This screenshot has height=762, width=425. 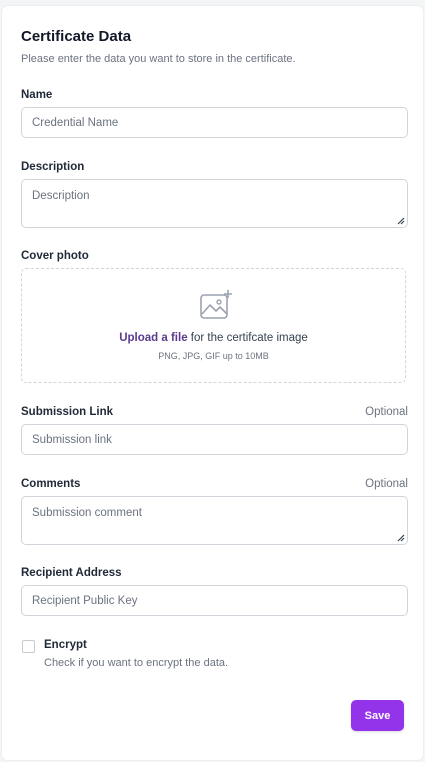 I want to click on comments-label: Comments, so click(x=51, y=484).